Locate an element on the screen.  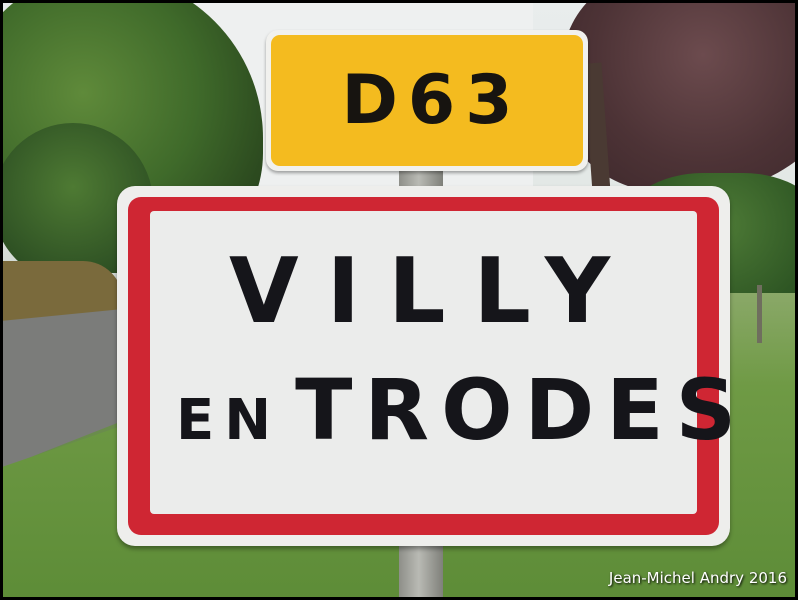
route-number-sign: D63 is located at coordinates (427, 100).